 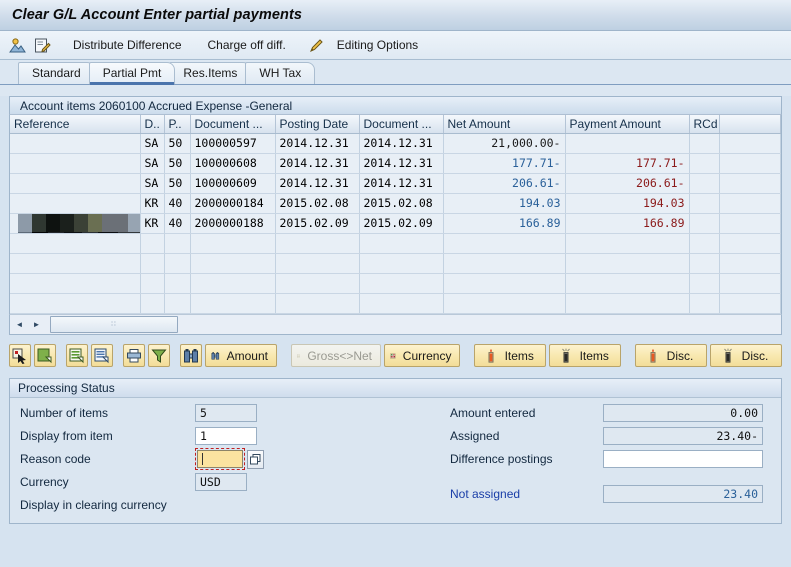 I want to click on cell-document-date: 2015.02.08, so click(x=401, y=203).